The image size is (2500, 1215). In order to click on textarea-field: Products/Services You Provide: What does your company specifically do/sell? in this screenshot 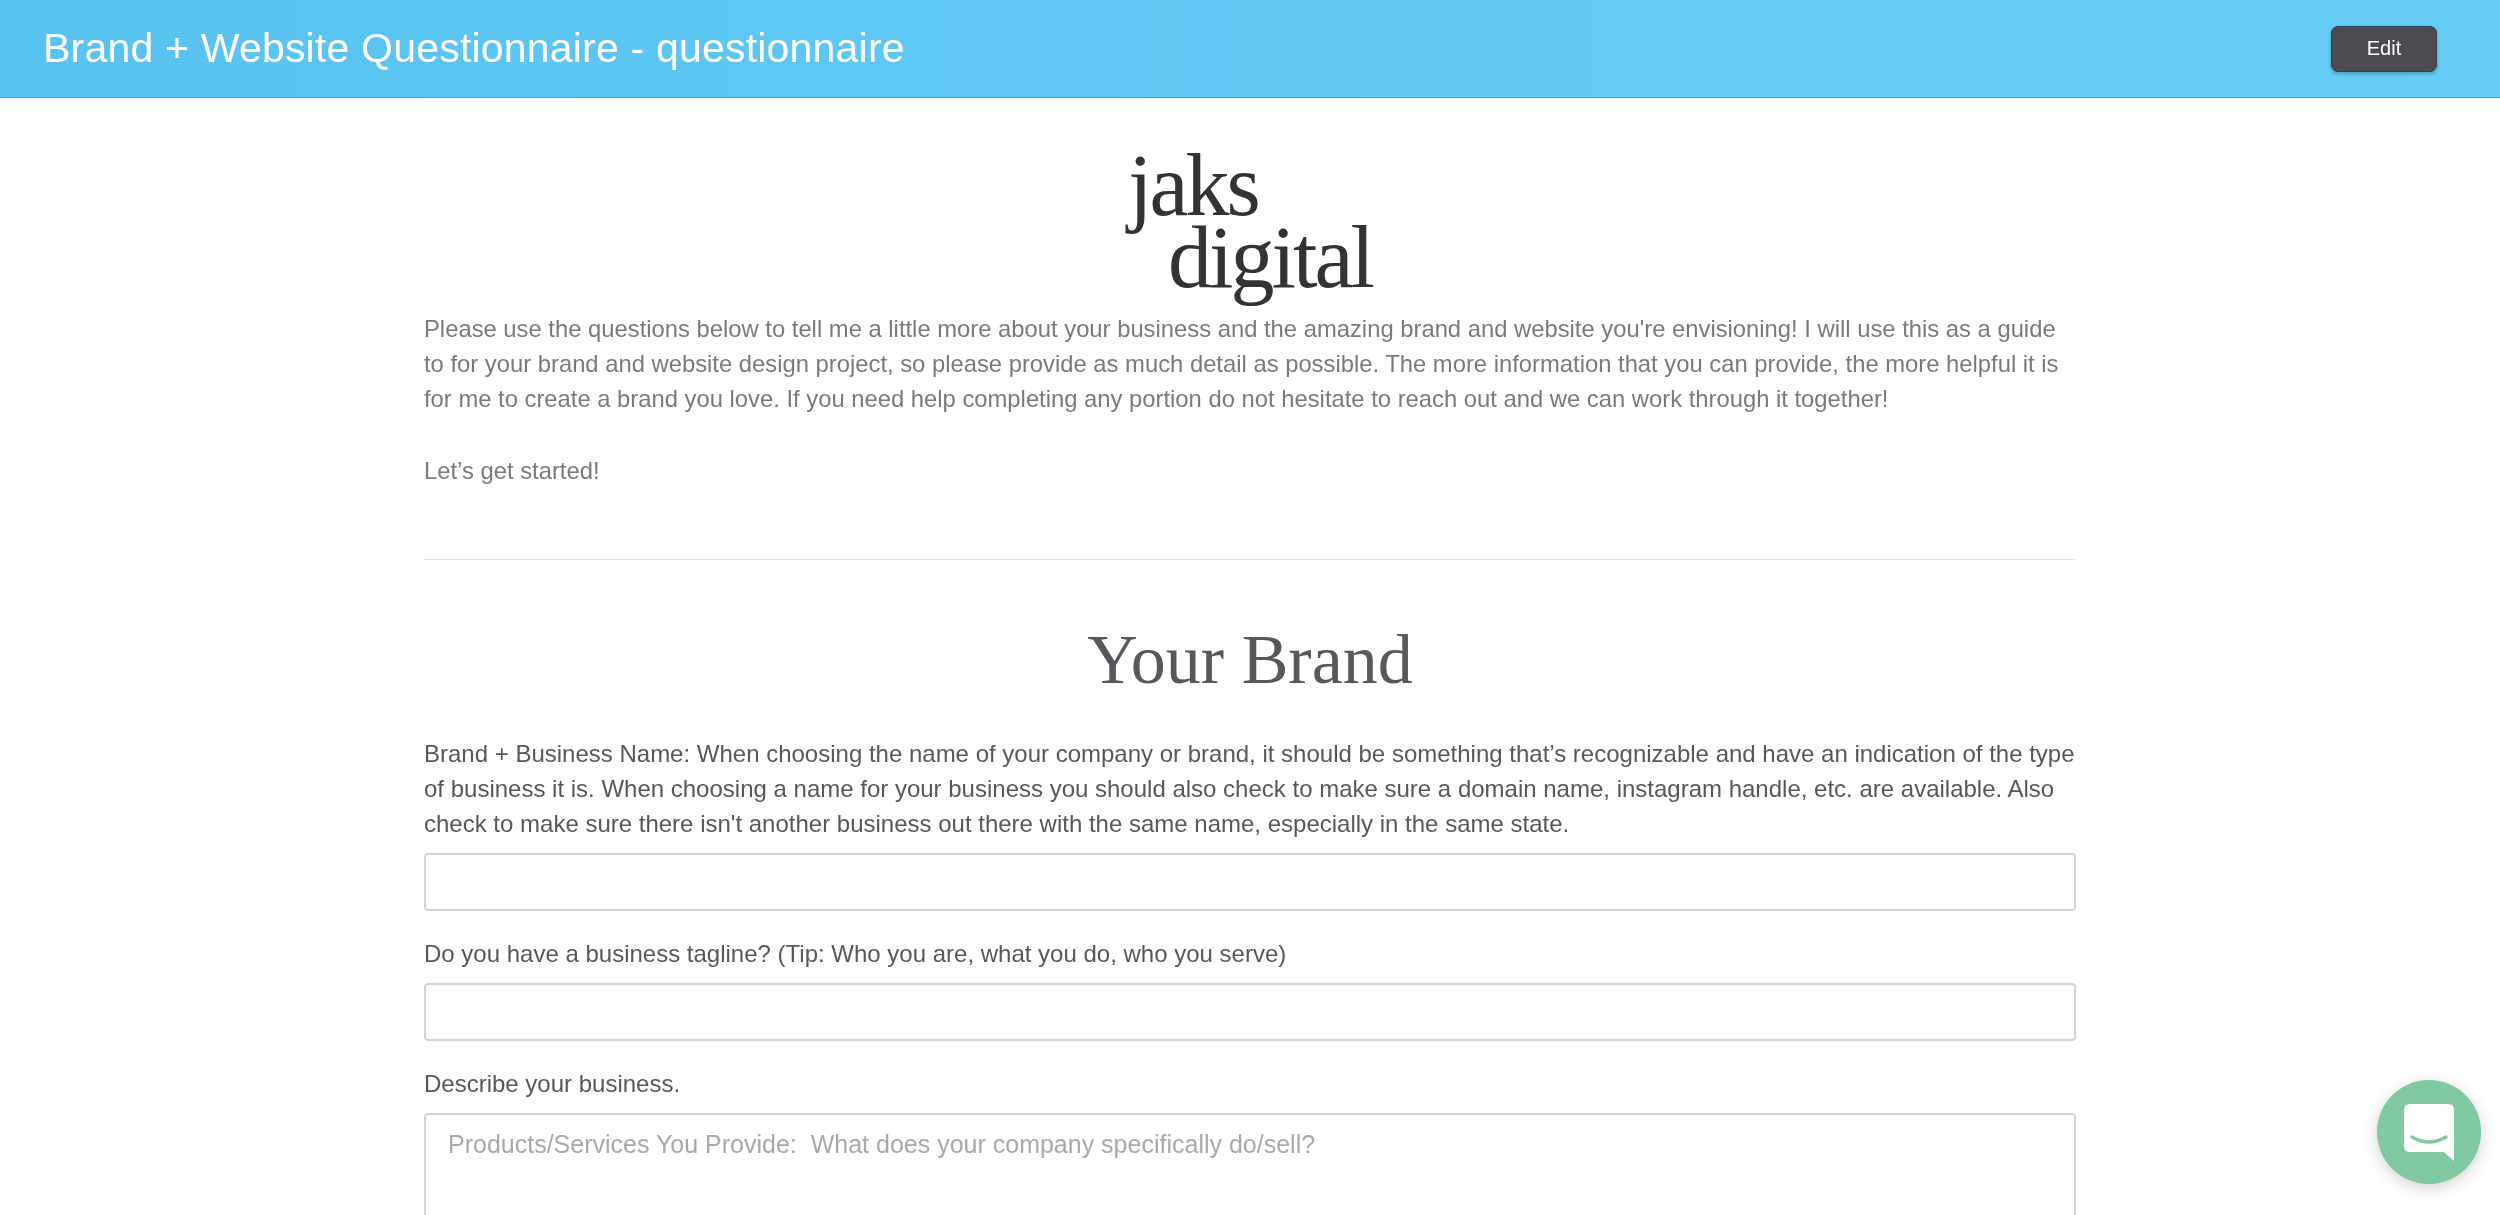, I will do `click(1250, 1164)`.